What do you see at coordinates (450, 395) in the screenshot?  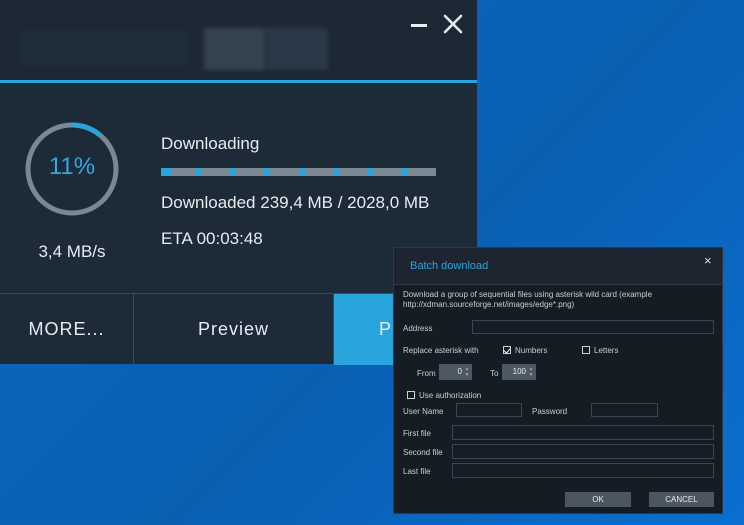 I see `use-authorization-label: Use authorization` at bounding box center [450, 395].